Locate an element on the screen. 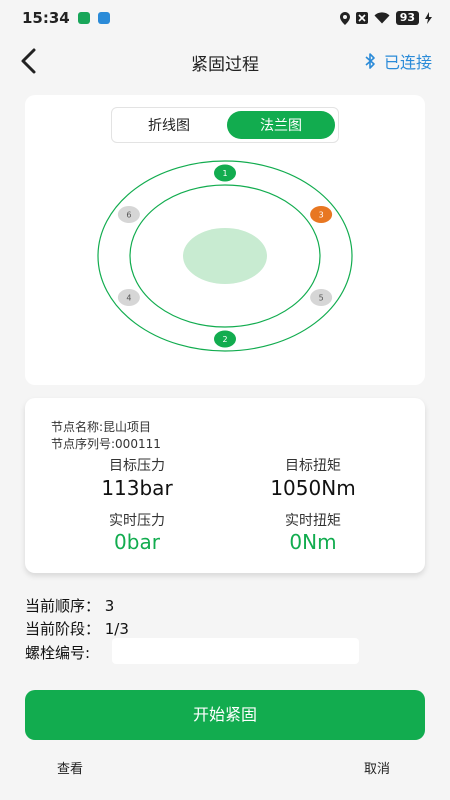 This screenshot has height=800, width=450. app-header: 紧固过程 已连接 is located at coordinates (225, 61).